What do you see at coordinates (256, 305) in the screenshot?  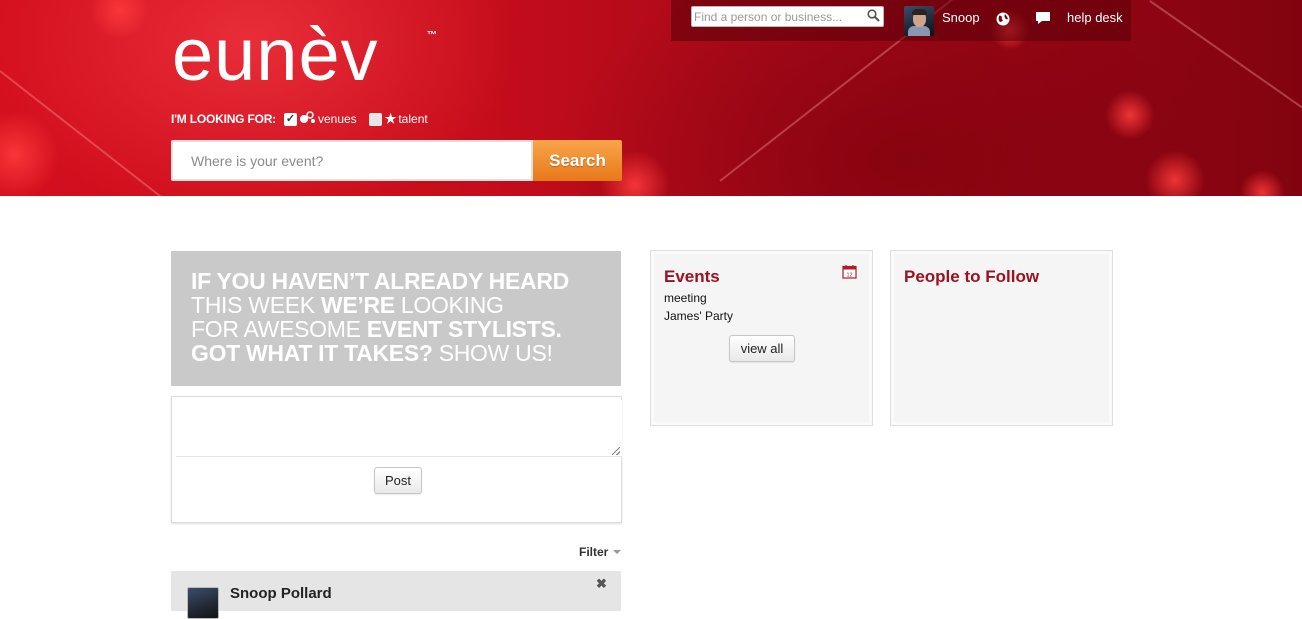 I see `promo-text: THIS WEEK` at bounding box center [256, 305].